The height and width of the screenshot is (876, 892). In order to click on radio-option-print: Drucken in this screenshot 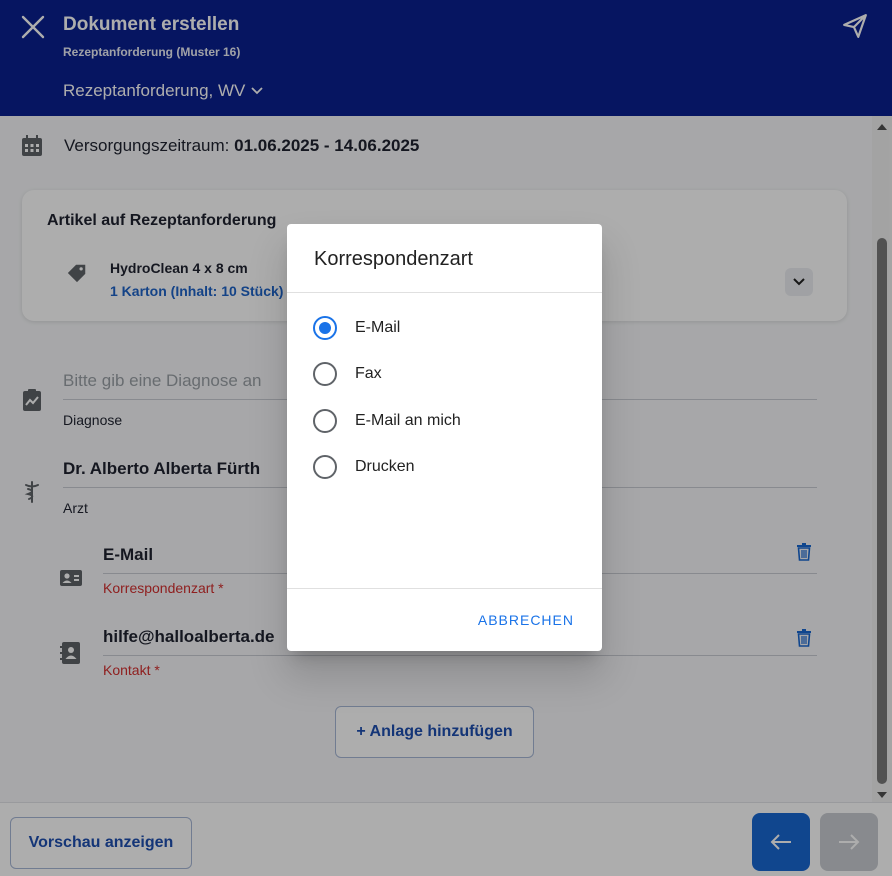, I will do `click(364, 467)`.